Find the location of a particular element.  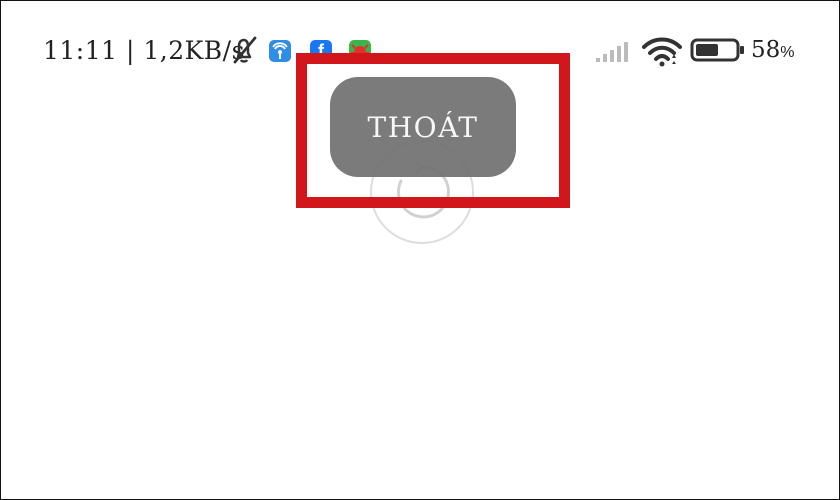

antivirus-app-icon is located at coordinates (360, 51).